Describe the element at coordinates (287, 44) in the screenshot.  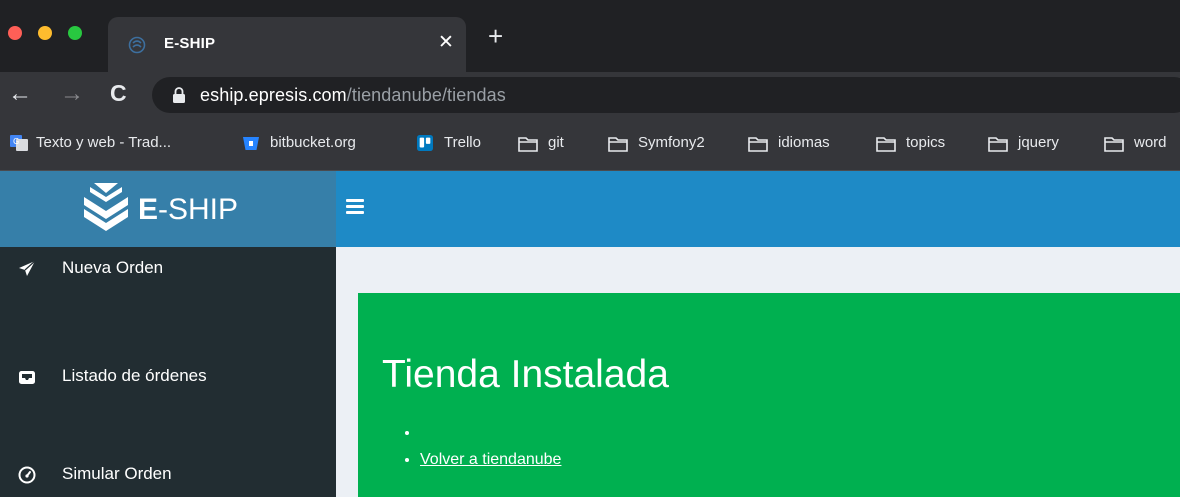
I see `browser-tab-active: E-SHIP ✕` at that location.